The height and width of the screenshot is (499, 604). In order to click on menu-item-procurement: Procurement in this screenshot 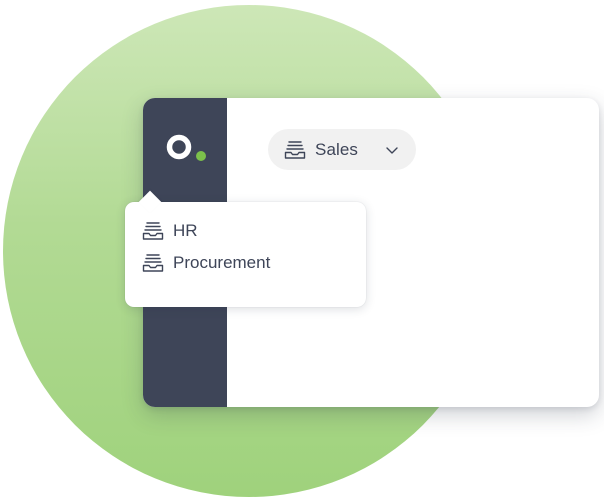, I will do `click(245, 263)`.